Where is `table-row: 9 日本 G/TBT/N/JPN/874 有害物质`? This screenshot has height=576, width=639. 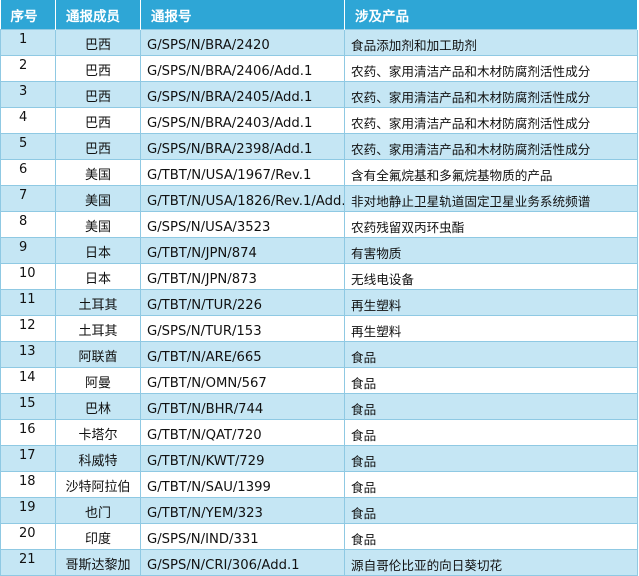 table-row: 9 日本 G/TBT/N/JPN/874 有害物质 is located at coordinates (319, 250).